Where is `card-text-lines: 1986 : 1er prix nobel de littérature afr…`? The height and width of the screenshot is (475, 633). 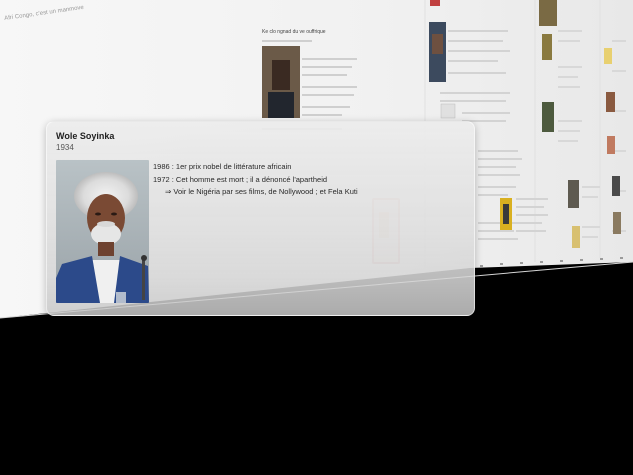
card-text-lines: 1986 : 1er prix nobel de littérature afr… is located at coordinates (309, 180).